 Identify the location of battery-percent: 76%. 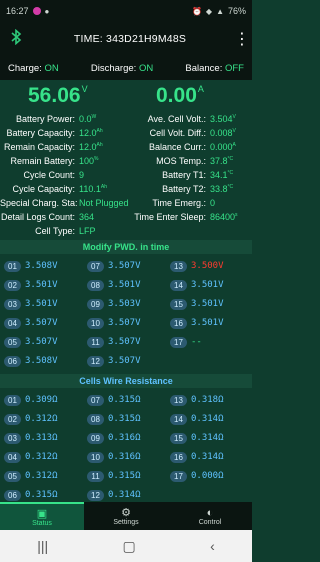
(236, 11).